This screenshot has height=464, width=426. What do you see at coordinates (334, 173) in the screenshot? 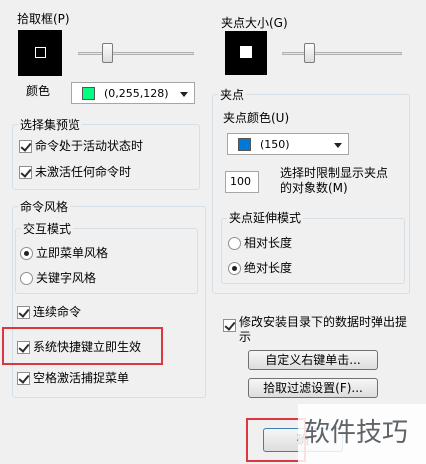
I see `grip-limit-label-line1: 选择时限制显示夹点` at bounding box center [334, 173].